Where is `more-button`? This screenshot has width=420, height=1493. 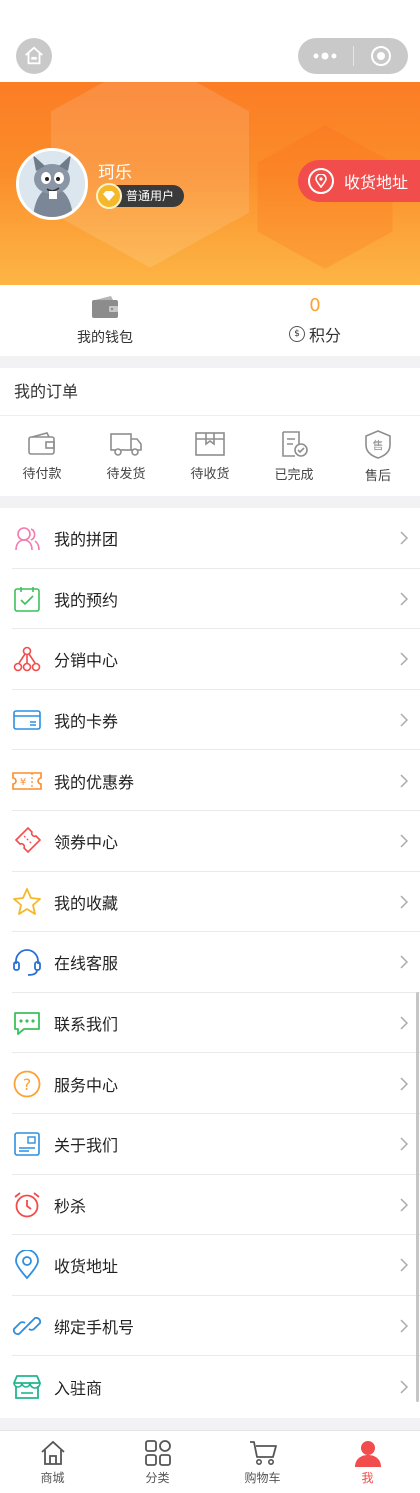
more-button is located at coordinates (325, 56).